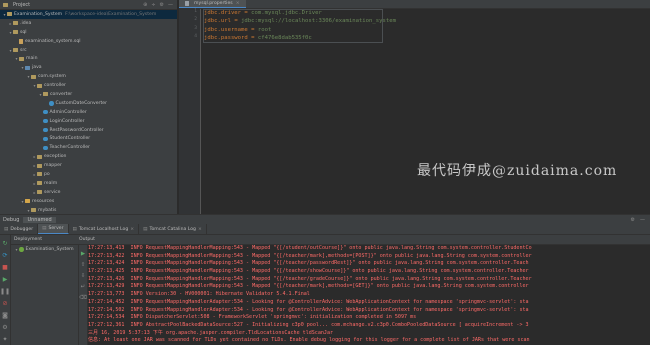 This screenshot has height=345, width=650. What do you see at coordinates (5, 279) in the screenshot?
I see `resume-icon: ▶` at bounding box center [5, 279].